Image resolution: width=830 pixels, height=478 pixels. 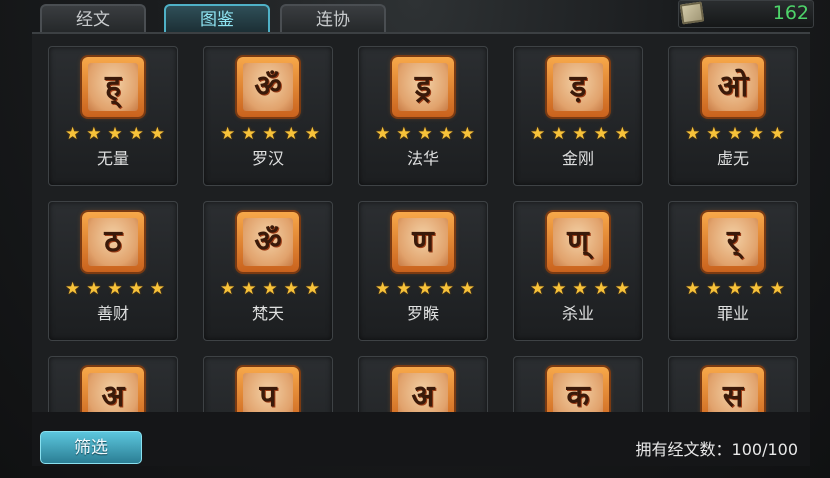 I want to click on scripture-icon: ड़, so click(x=578, y=87).